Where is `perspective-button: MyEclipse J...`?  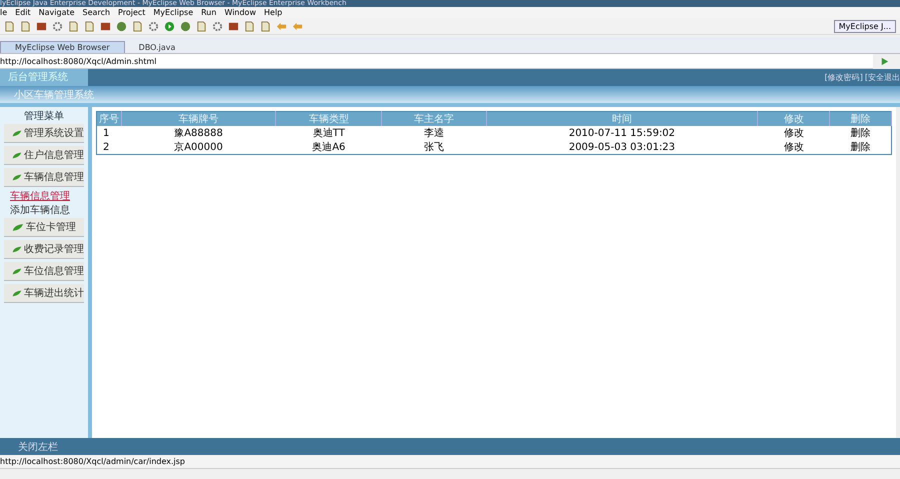
perspective-button: MyEclipse J... is located at coordinates (865, 26).